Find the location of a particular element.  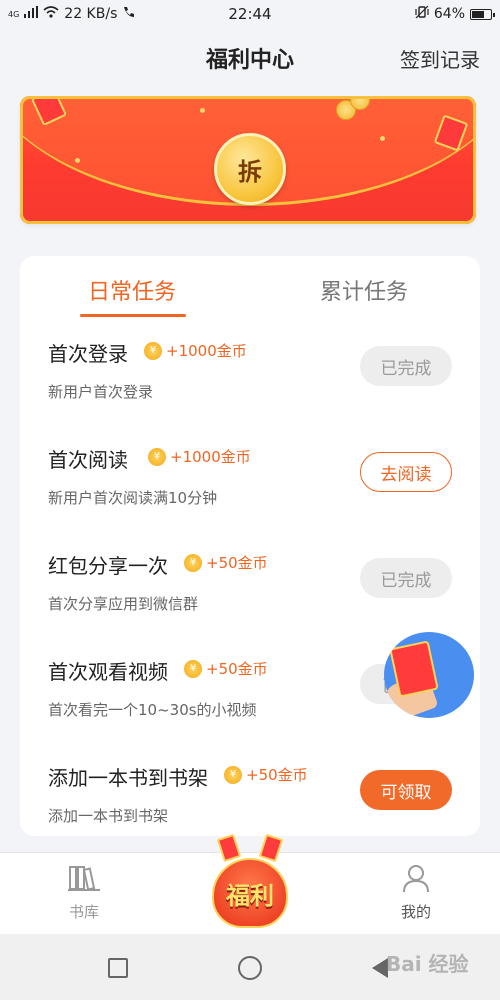

network-speed: 22 KB/s is located at coordinates (91, 14).